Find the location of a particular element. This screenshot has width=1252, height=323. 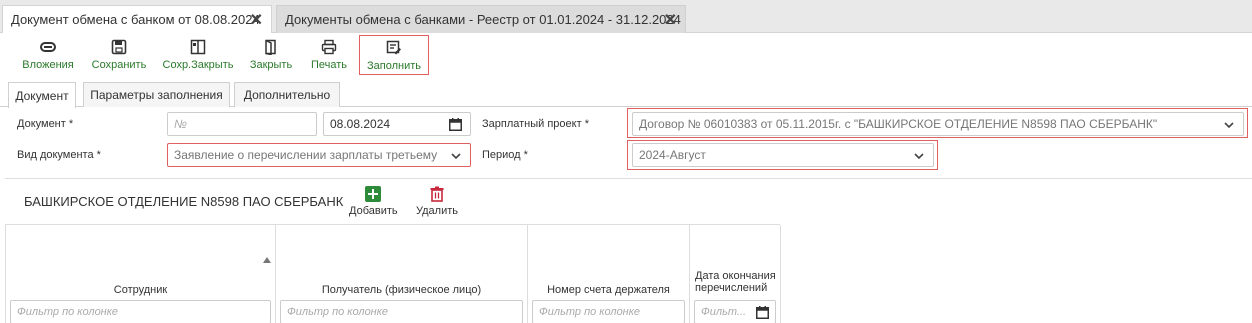

column-header: Номер счета держателя is located at coordinates (608, 290).